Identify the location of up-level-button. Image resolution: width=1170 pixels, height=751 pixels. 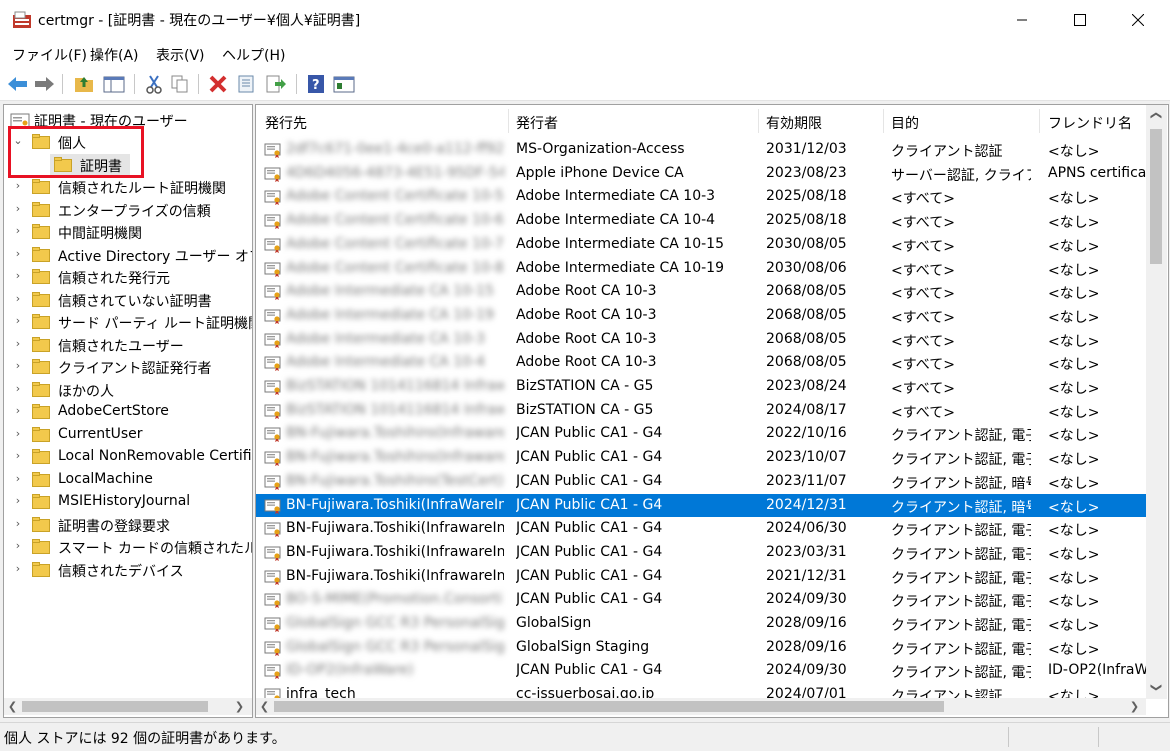
(84, 84).